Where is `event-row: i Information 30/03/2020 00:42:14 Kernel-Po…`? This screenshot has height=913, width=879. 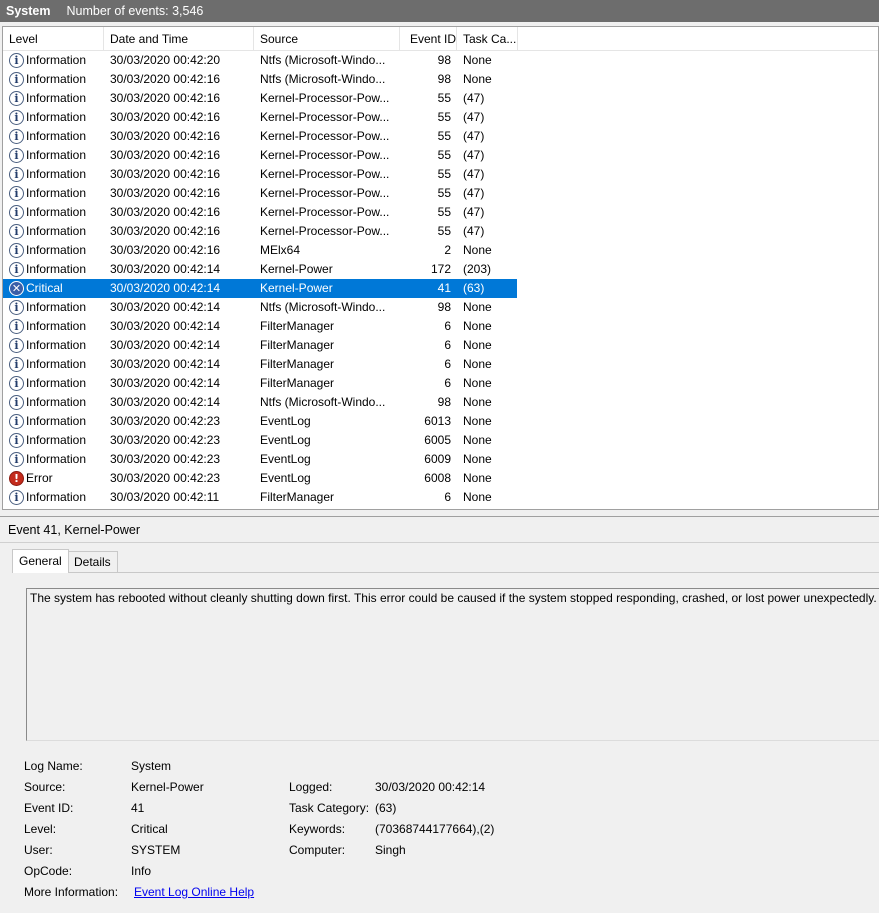 event-row: i Information 30/03/2020 00:42:14 Kernel-Po… is located at coordinates (260, 269).